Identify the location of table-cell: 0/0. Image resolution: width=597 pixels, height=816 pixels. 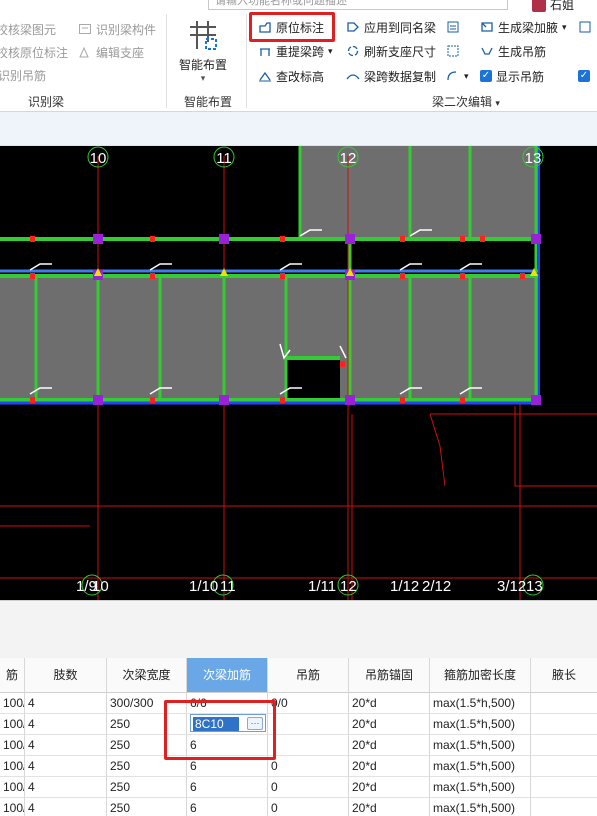
(308, 703).